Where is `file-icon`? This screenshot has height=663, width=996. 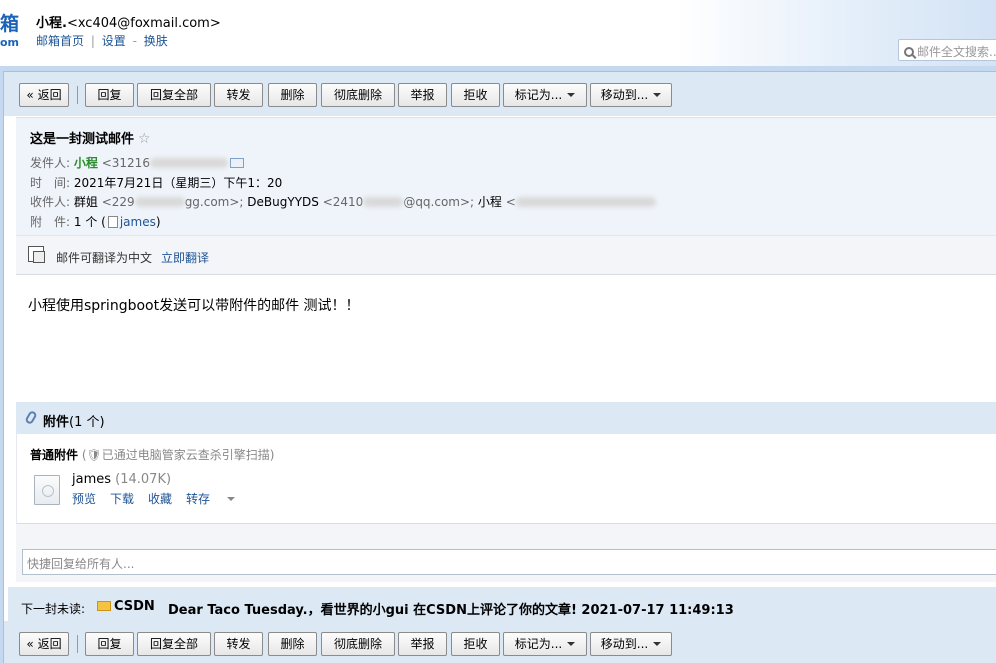 file-icon is located at coordinates (112, 222).